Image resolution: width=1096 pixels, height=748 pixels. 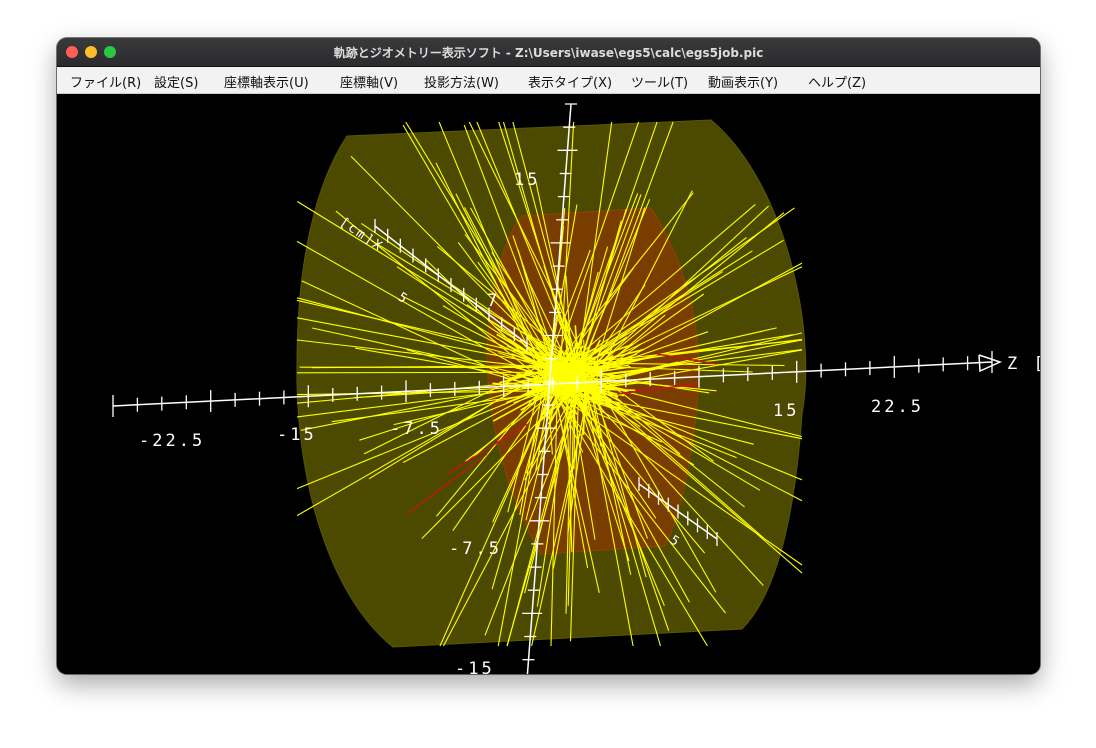 What do you see at coordinates (416, 429) in the screenshot?
I see `z-label-neg-7-5: -7.5` at bounding box center [416, 429].